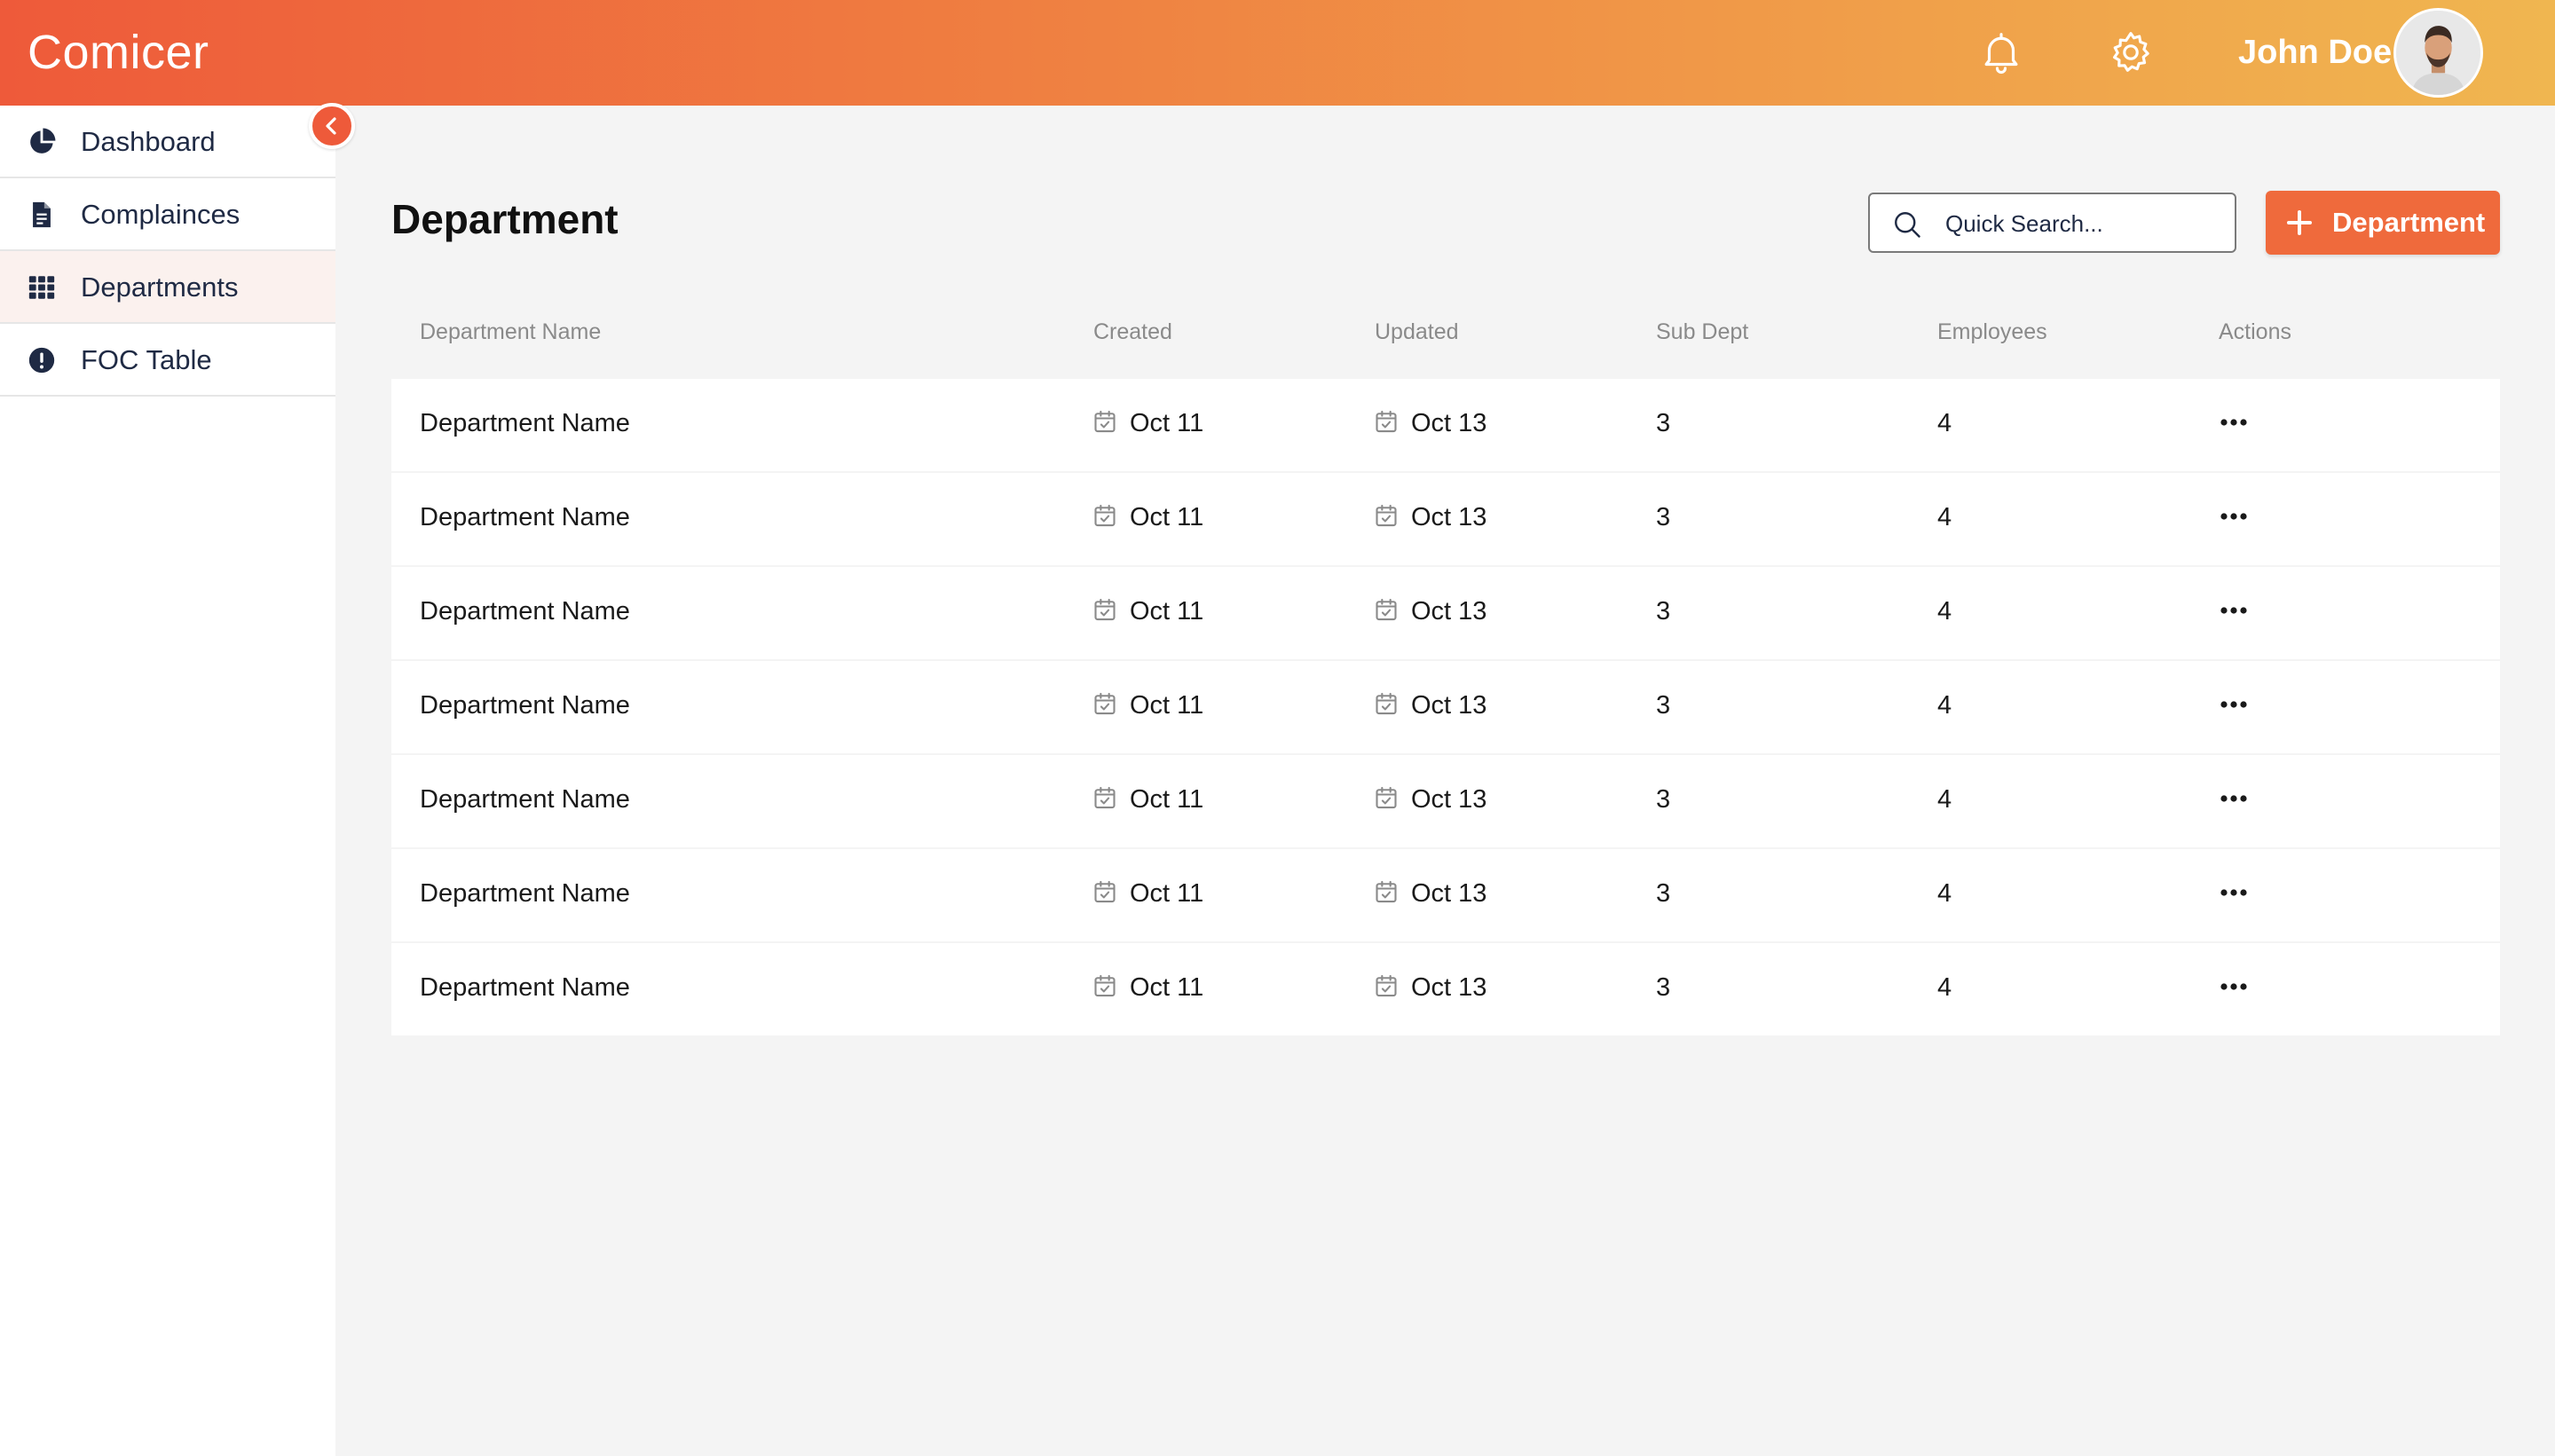  Describe the element at coordinates (1133, 332) in the screenshot. I see `column-header-created: Created` at that location.